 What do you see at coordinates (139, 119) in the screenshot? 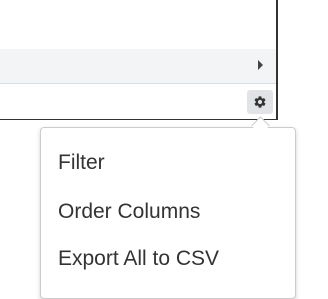
I see `table-bottom-border` at bounding box center [139, 119].